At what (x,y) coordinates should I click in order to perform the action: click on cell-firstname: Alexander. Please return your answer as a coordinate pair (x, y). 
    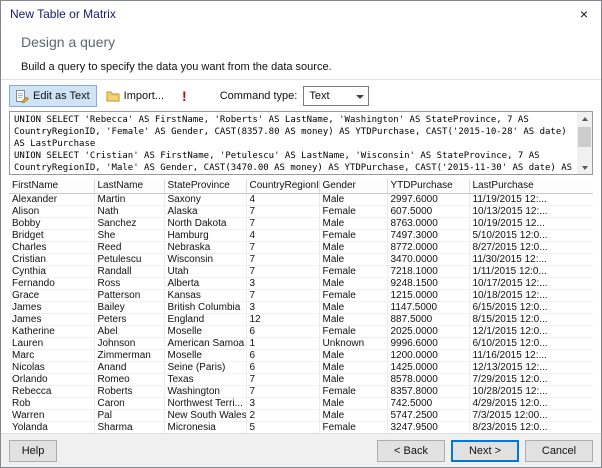
    Looking at the image, I should click on (52, 199).